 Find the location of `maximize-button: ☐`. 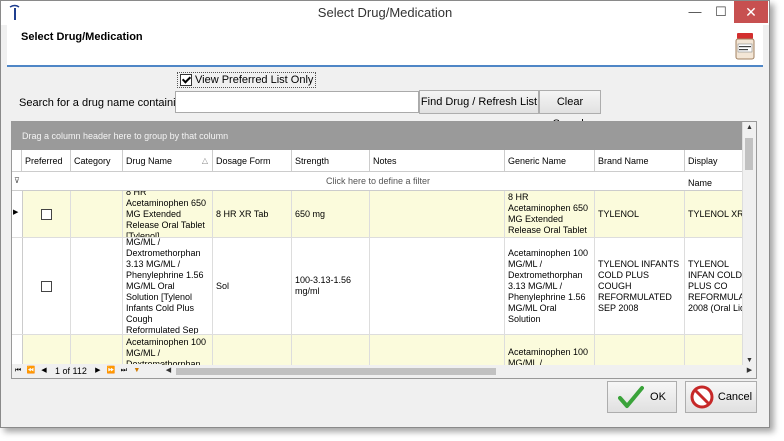

maximize-button: ☐ is located at coordinates (721, 12).